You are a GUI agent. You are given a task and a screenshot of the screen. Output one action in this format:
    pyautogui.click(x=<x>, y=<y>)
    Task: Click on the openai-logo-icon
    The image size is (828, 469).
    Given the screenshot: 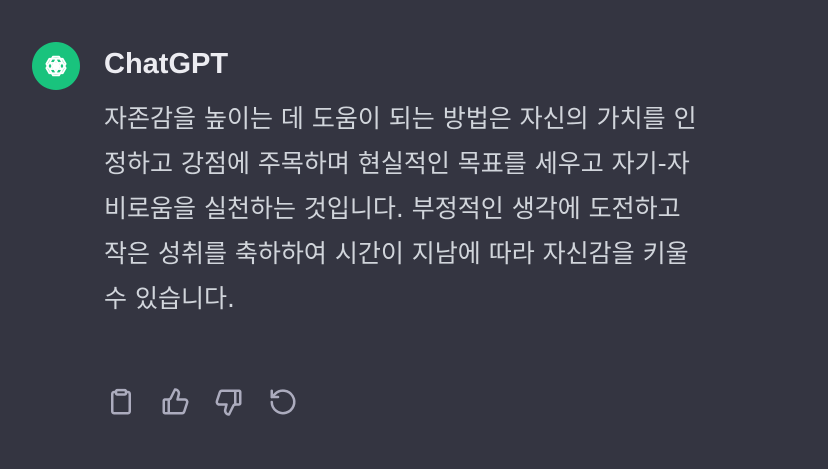 What is the action you would take?
    pyautogui.click(x=56, y=66)
    